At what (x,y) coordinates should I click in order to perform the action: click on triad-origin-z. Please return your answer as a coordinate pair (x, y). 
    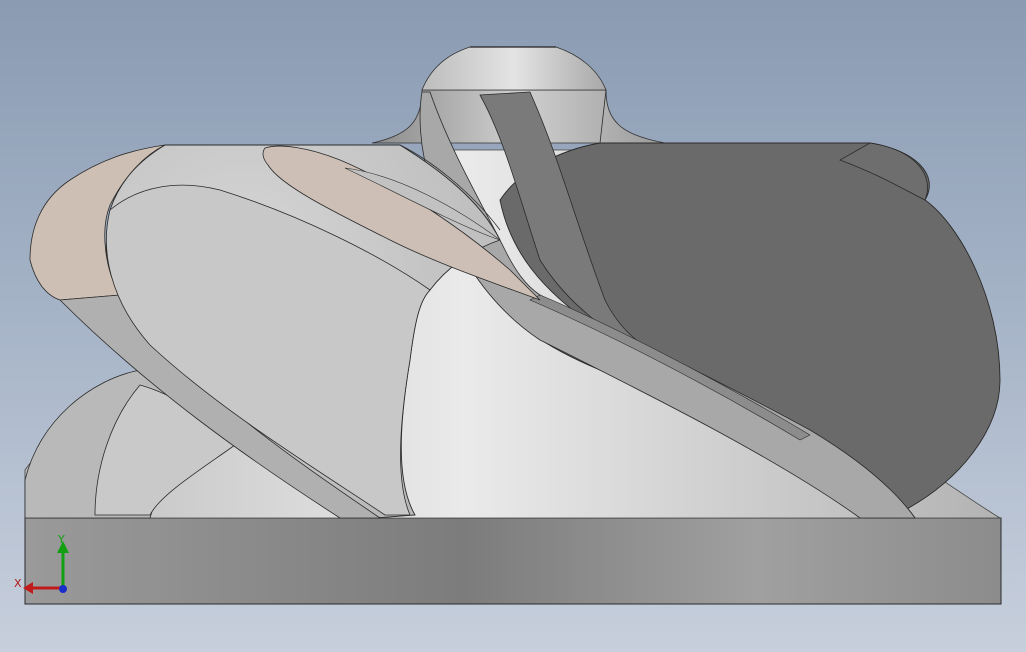
    Looking at the image, I should click on (63, 589).